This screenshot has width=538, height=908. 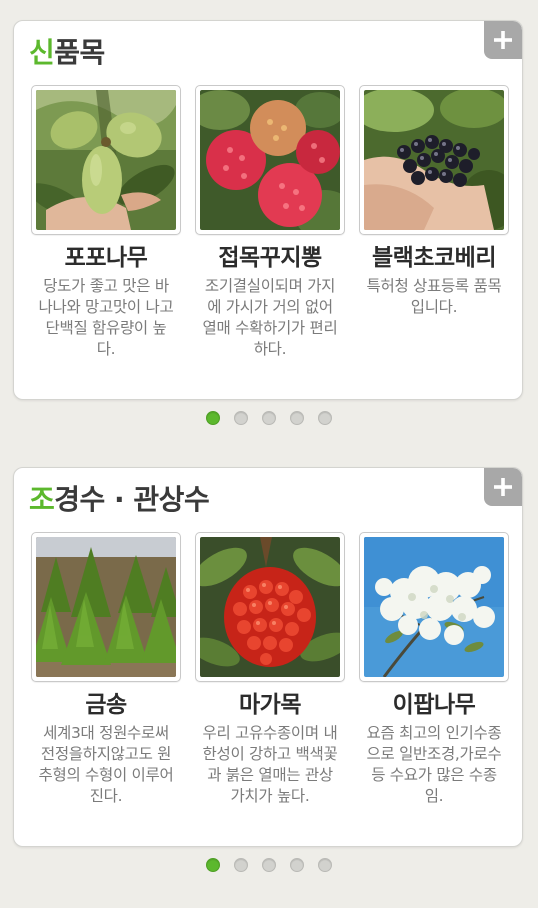 I want to click on product-item: 블랙초코베리 특허청 상표등록 품목입니다., so click(x=434, y=201).